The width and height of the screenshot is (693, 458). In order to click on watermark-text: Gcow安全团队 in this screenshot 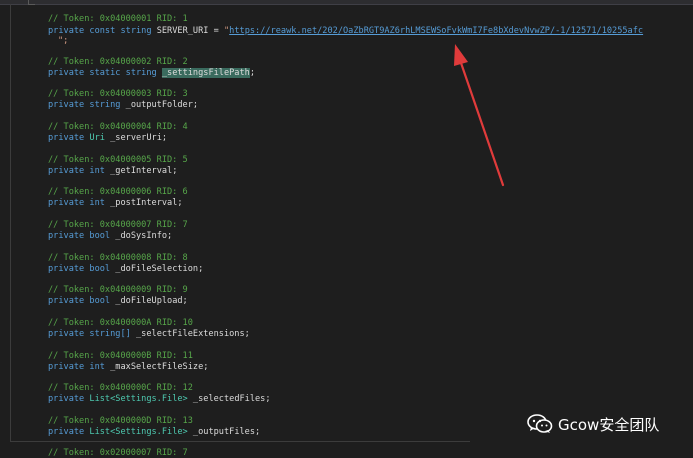, I will do `click(609, 424)`.